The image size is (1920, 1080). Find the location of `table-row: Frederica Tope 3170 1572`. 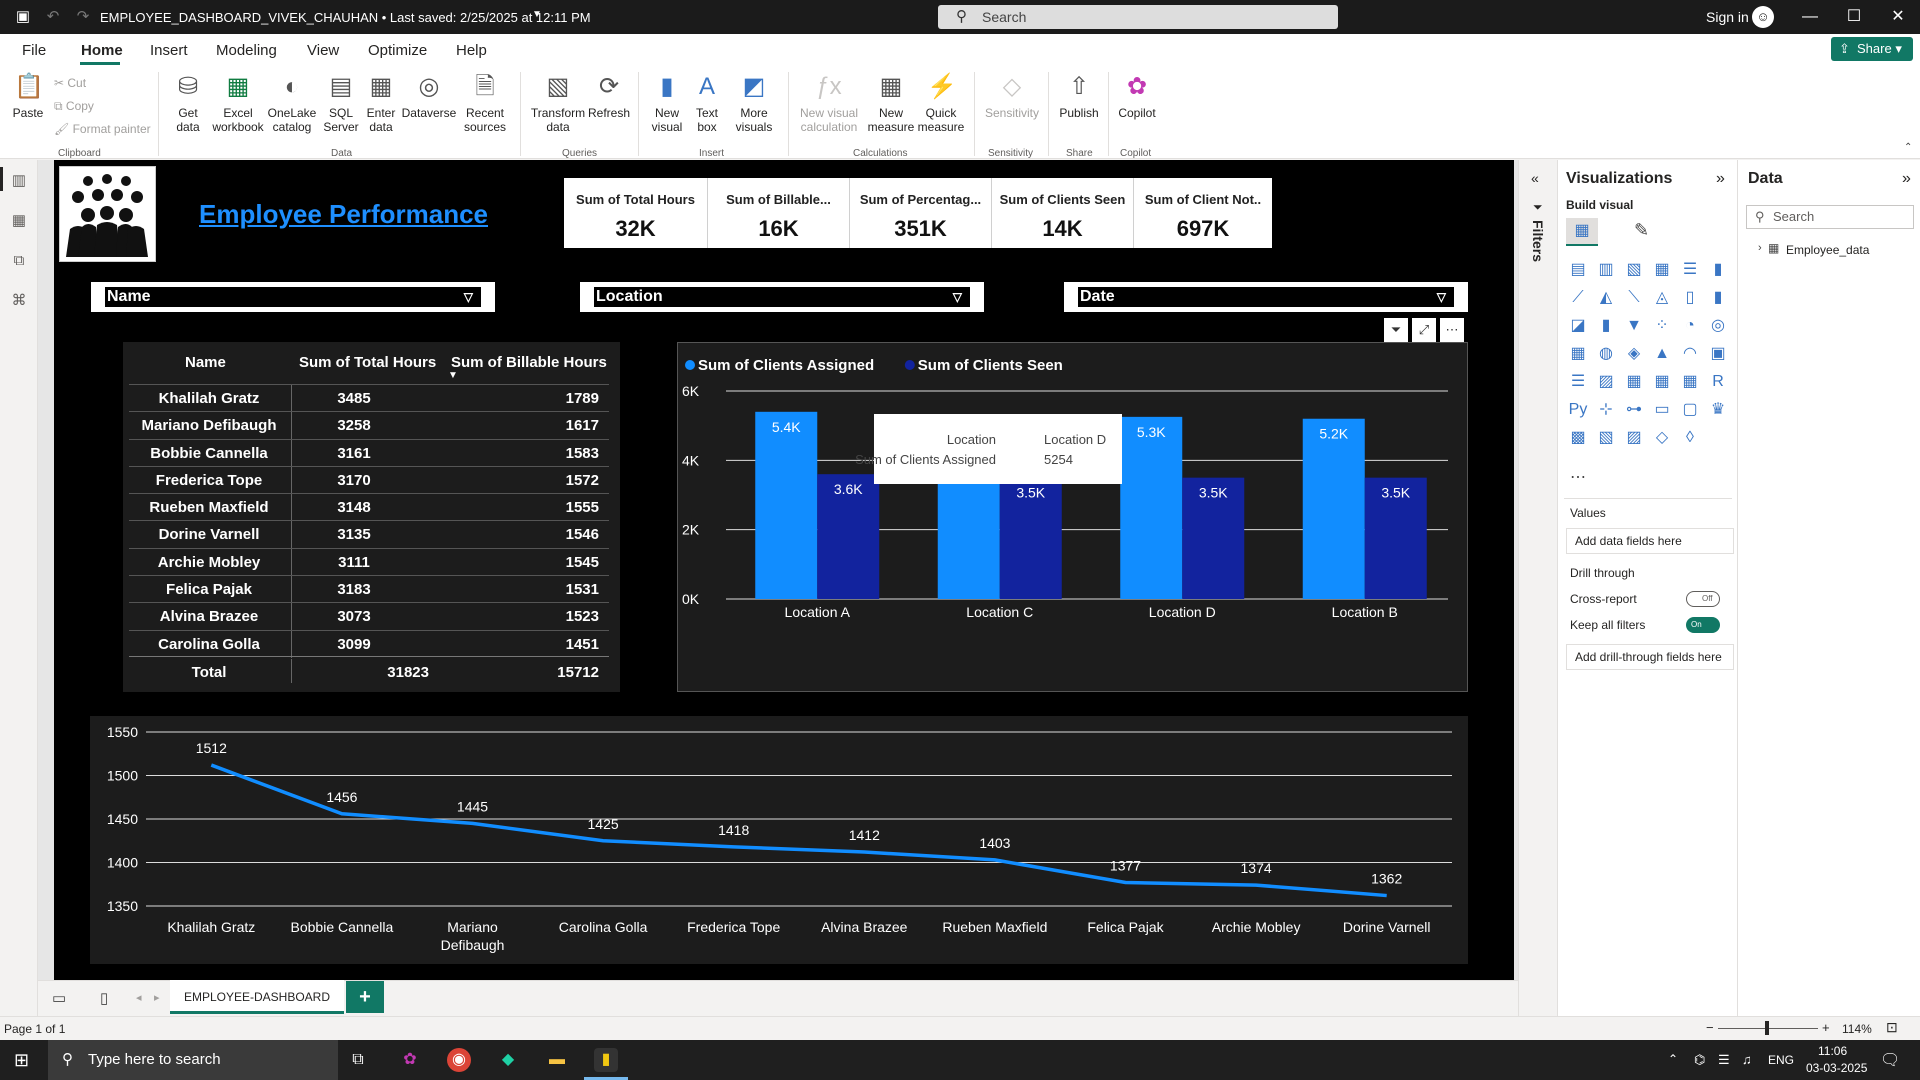

table-row: Frederica Tope 3170 1572 is located at coordinates (369, 479).